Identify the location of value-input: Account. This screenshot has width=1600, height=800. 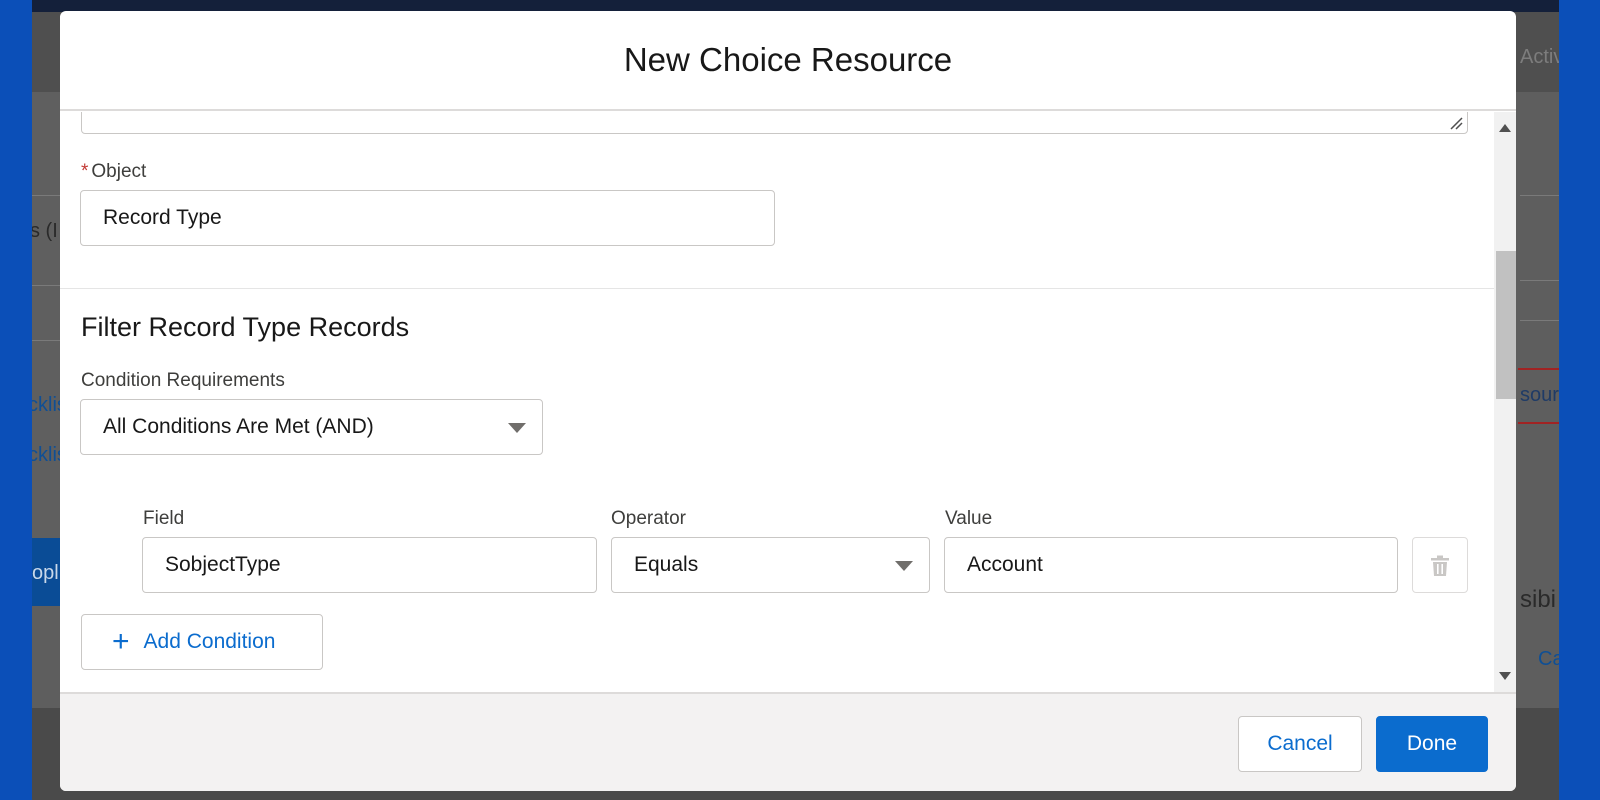
(1171, 565).